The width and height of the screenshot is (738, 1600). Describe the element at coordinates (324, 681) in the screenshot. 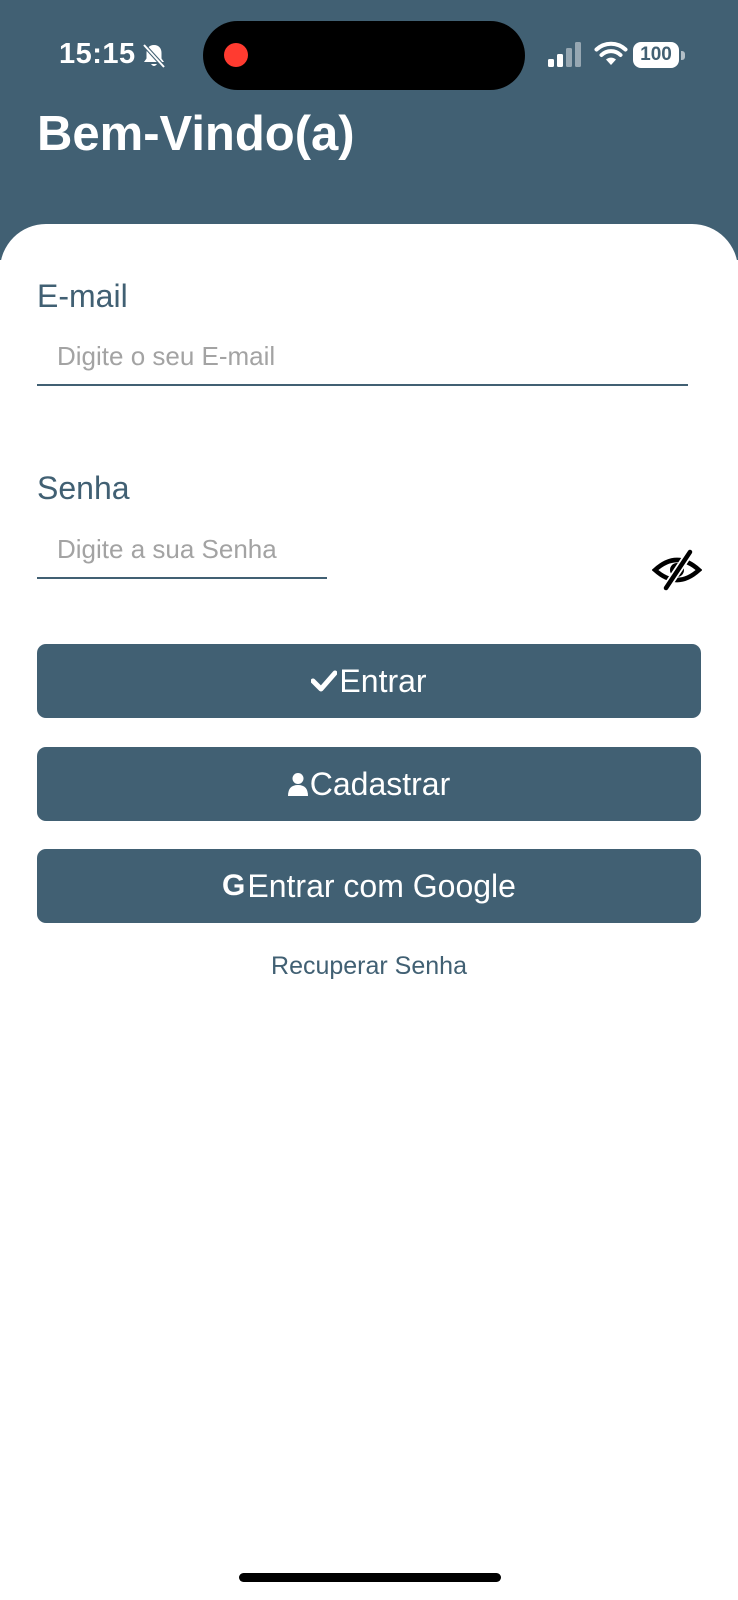

I see `check-icon` at that location.